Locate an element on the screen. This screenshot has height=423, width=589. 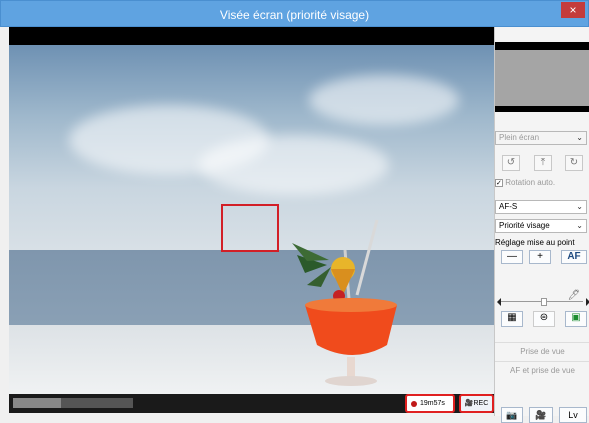
movie-button: 🎥 is located at coordinates (541, 415).